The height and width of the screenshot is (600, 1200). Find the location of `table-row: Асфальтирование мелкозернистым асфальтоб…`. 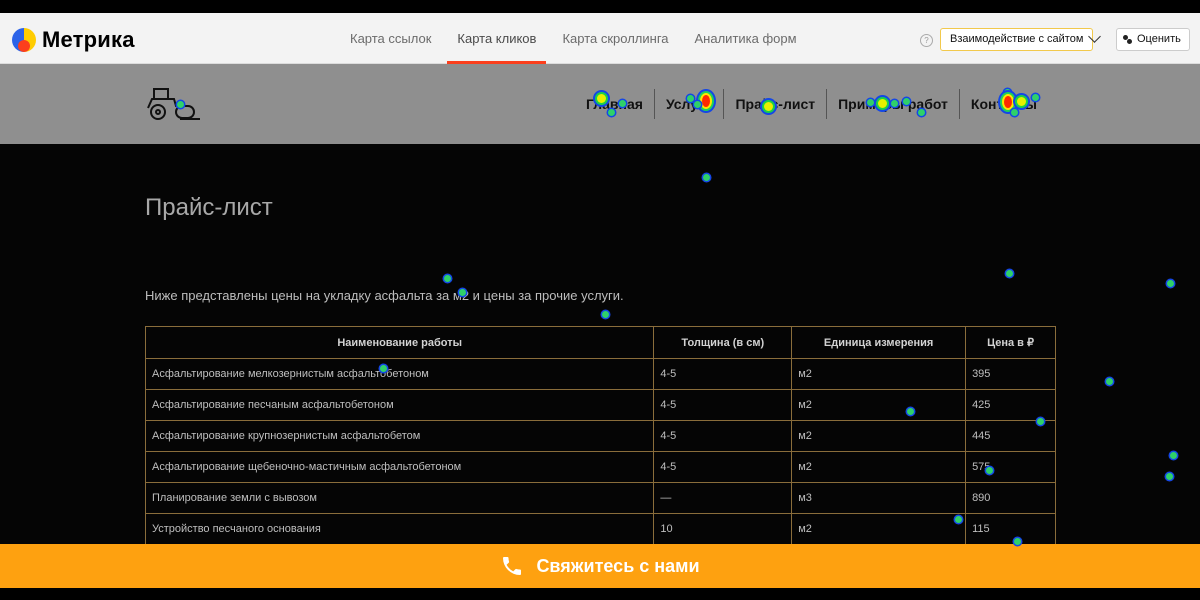

table-row: Асфальтирование мелкозернистым асфальтоб… is located at coordinates (600, 374).